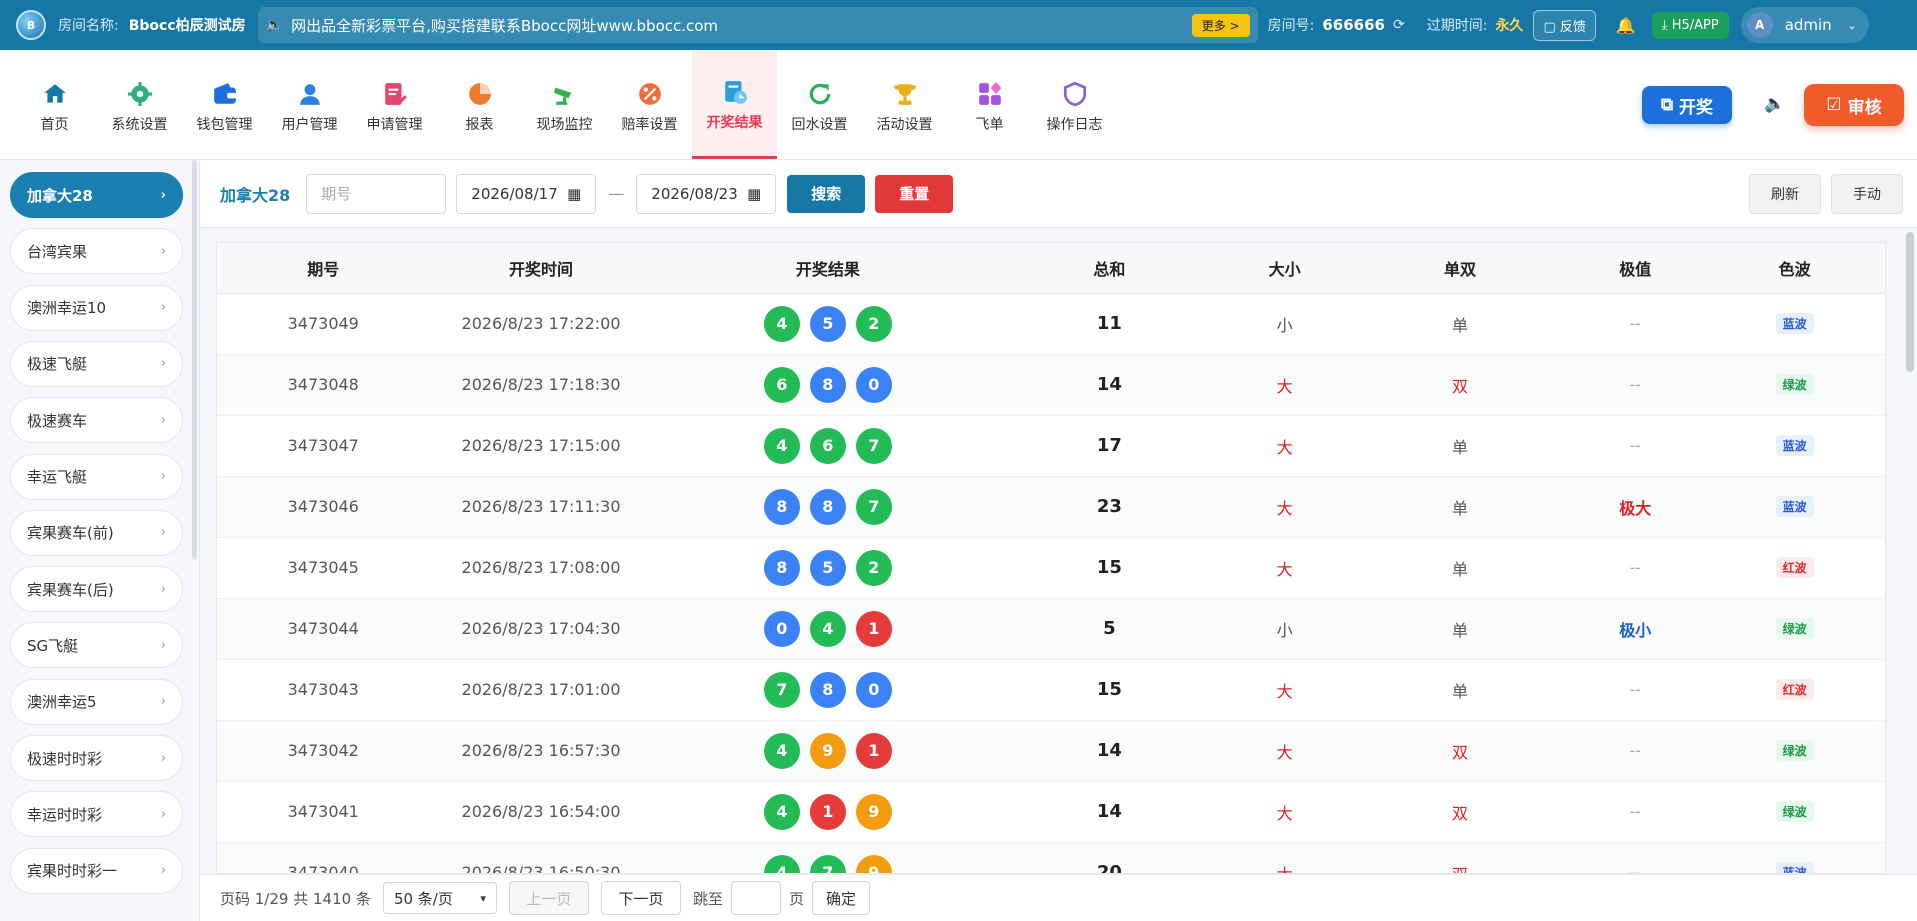  Describe the element at coordinates (96, 701) in the screenshot. I see `sidebar-item: 澳洲幸运5 ›` at that location.